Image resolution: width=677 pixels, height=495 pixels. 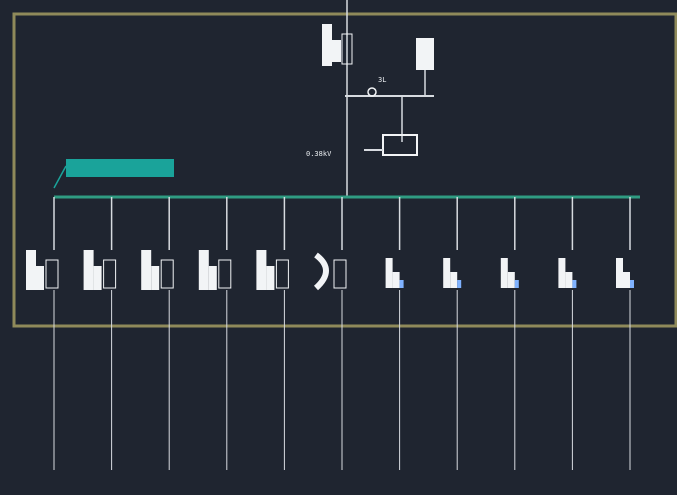 What do you see at coordinates (113, 174) in the screenshot?
I see `bus-label-tag` at bounding box center [113, 174].